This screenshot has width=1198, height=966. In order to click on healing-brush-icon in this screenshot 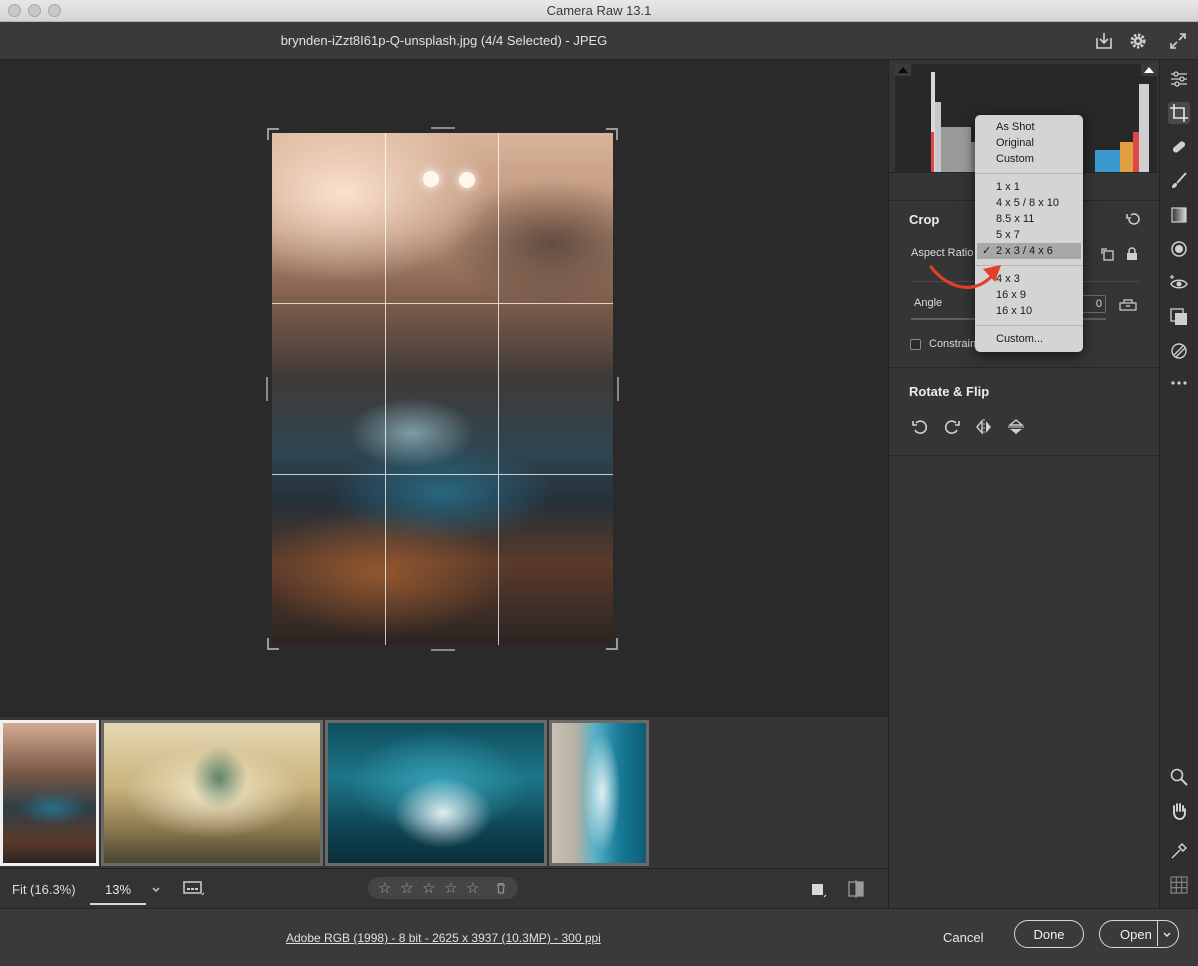, I will do `click(1179, 147)`.